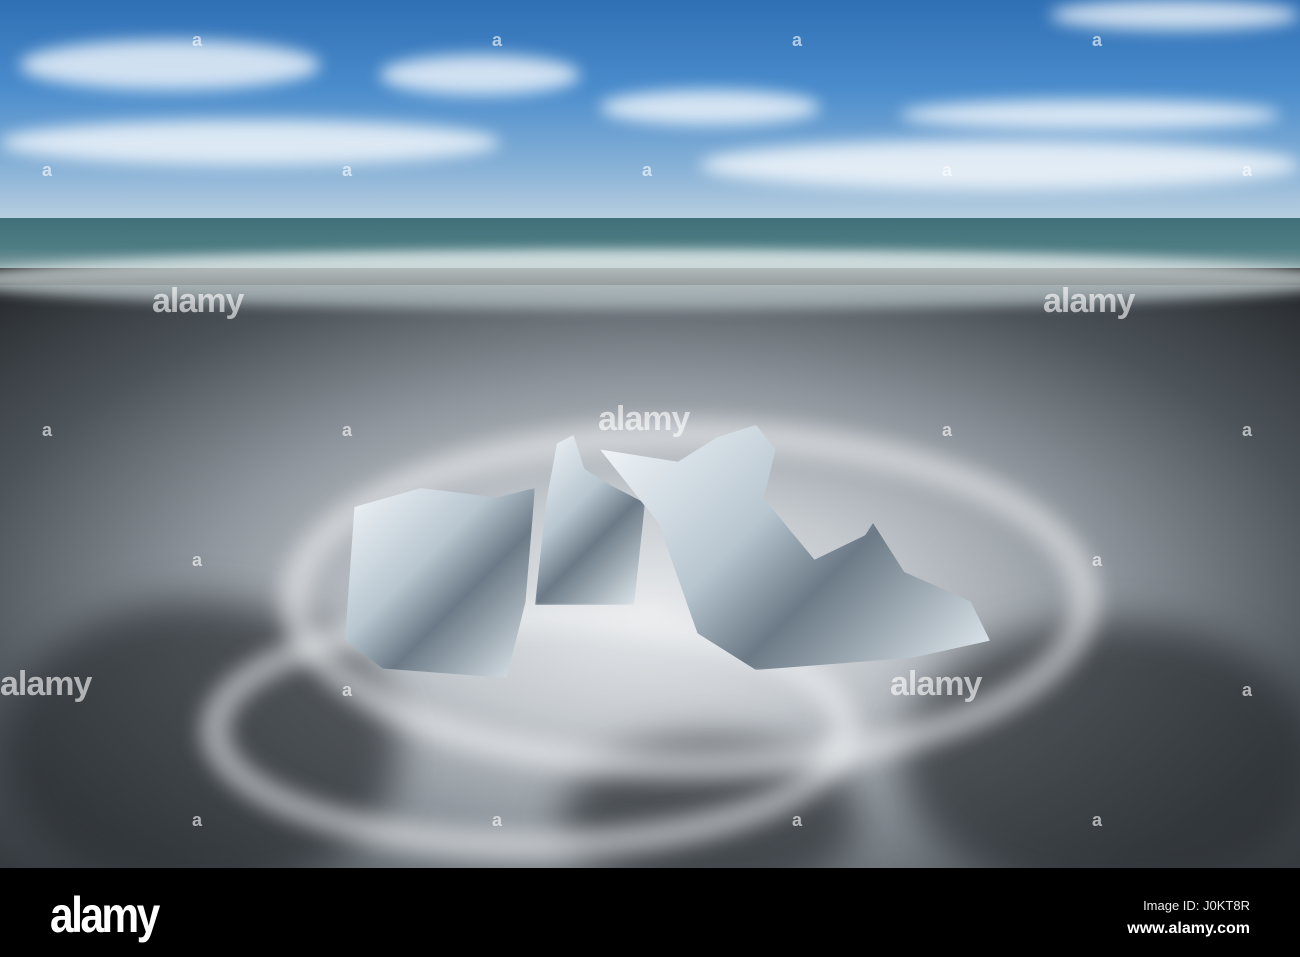 The width and height of the screenshot is (1300, 957). I want to click on site-url: www.alamy.com, so click(1188, 928).